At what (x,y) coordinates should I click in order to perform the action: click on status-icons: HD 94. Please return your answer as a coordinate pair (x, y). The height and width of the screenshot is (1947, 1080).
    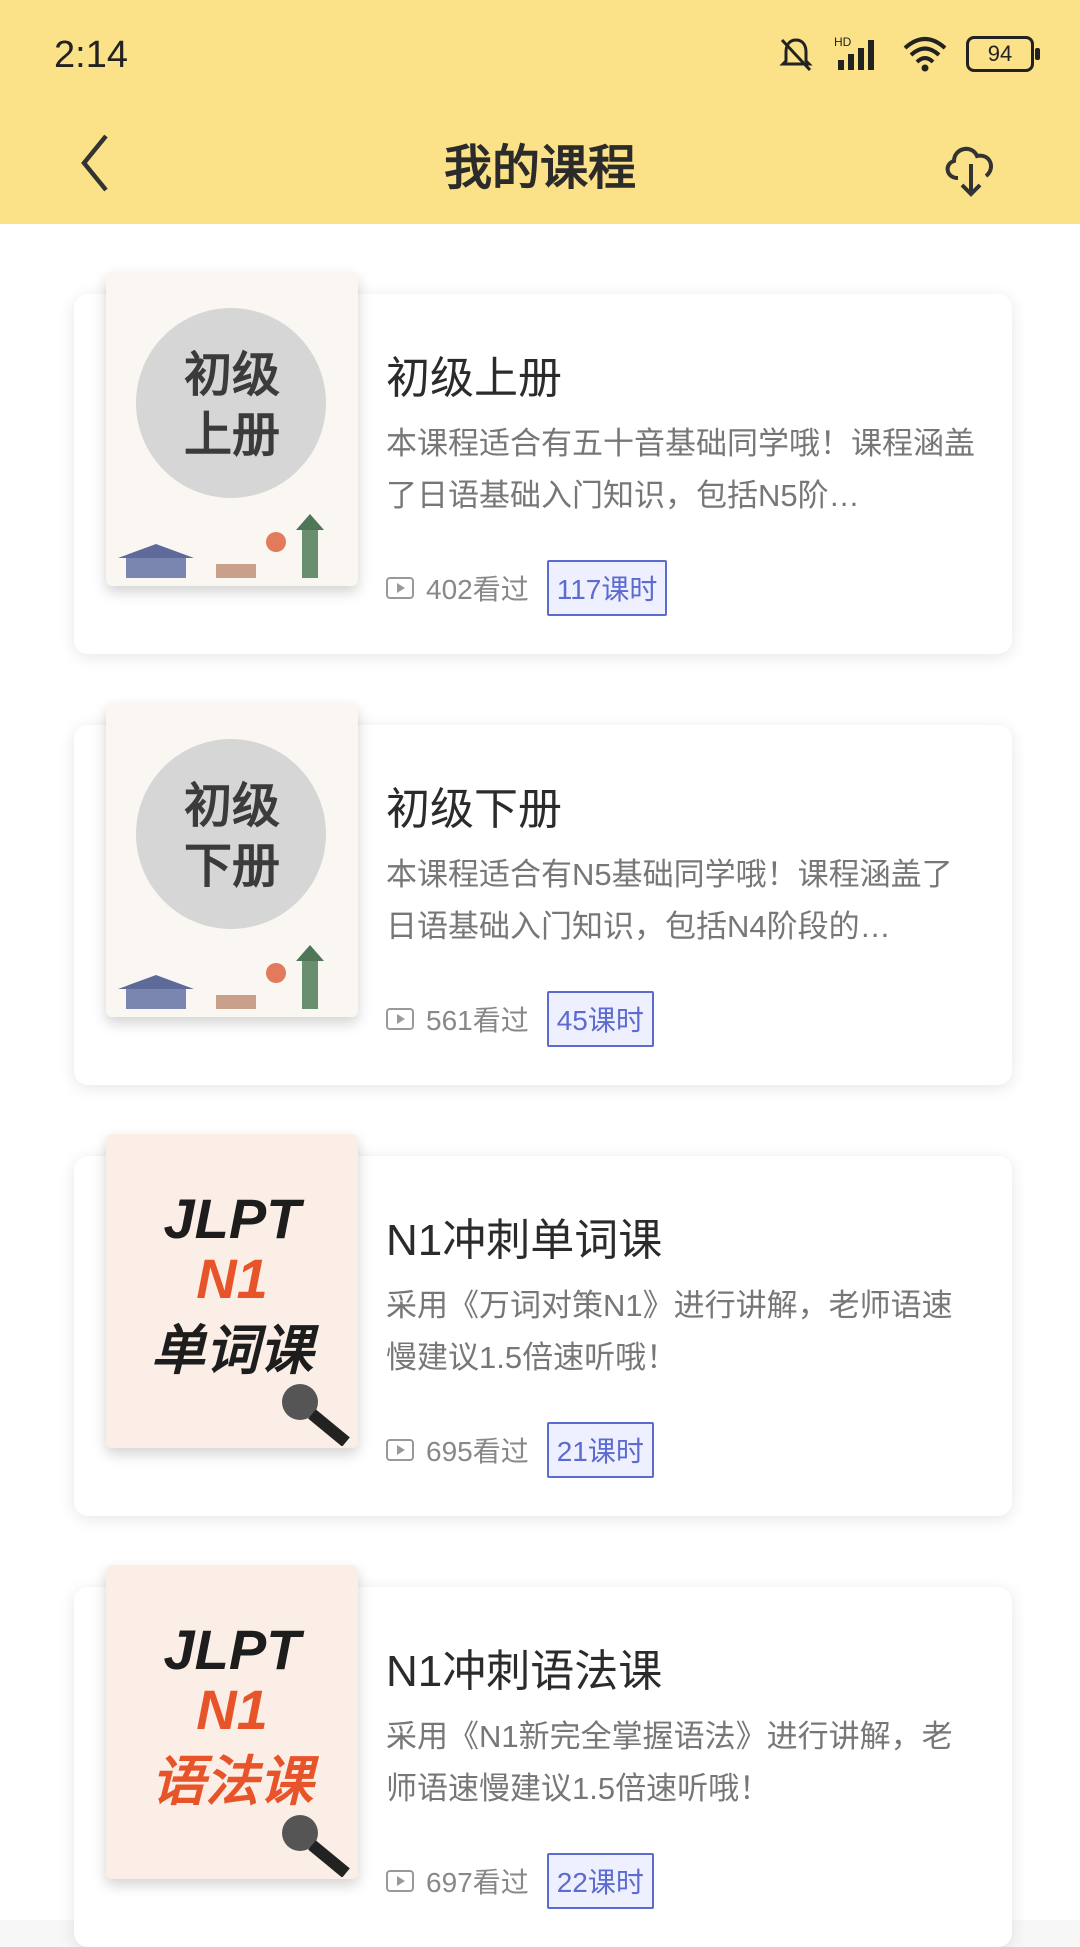
    Looking at the image, I should click on (908, 54).